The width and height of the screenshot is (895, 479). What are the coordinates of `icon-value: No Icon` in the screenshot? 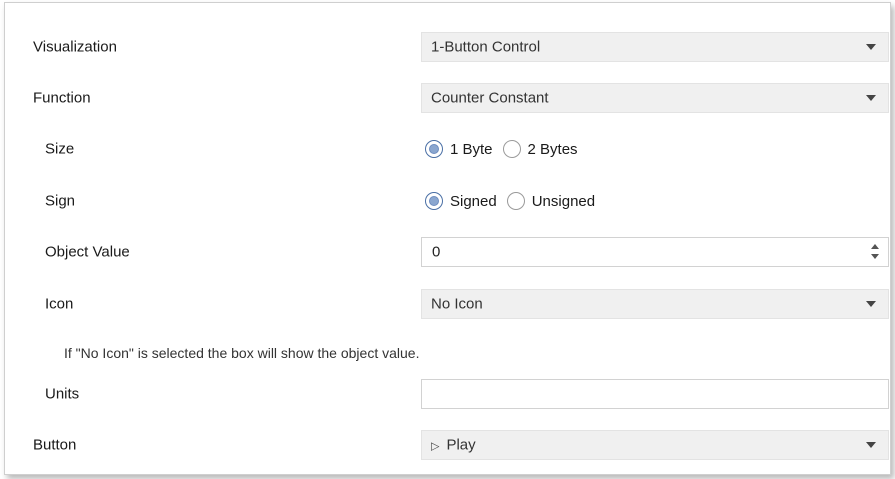 It's located at (457, 304).